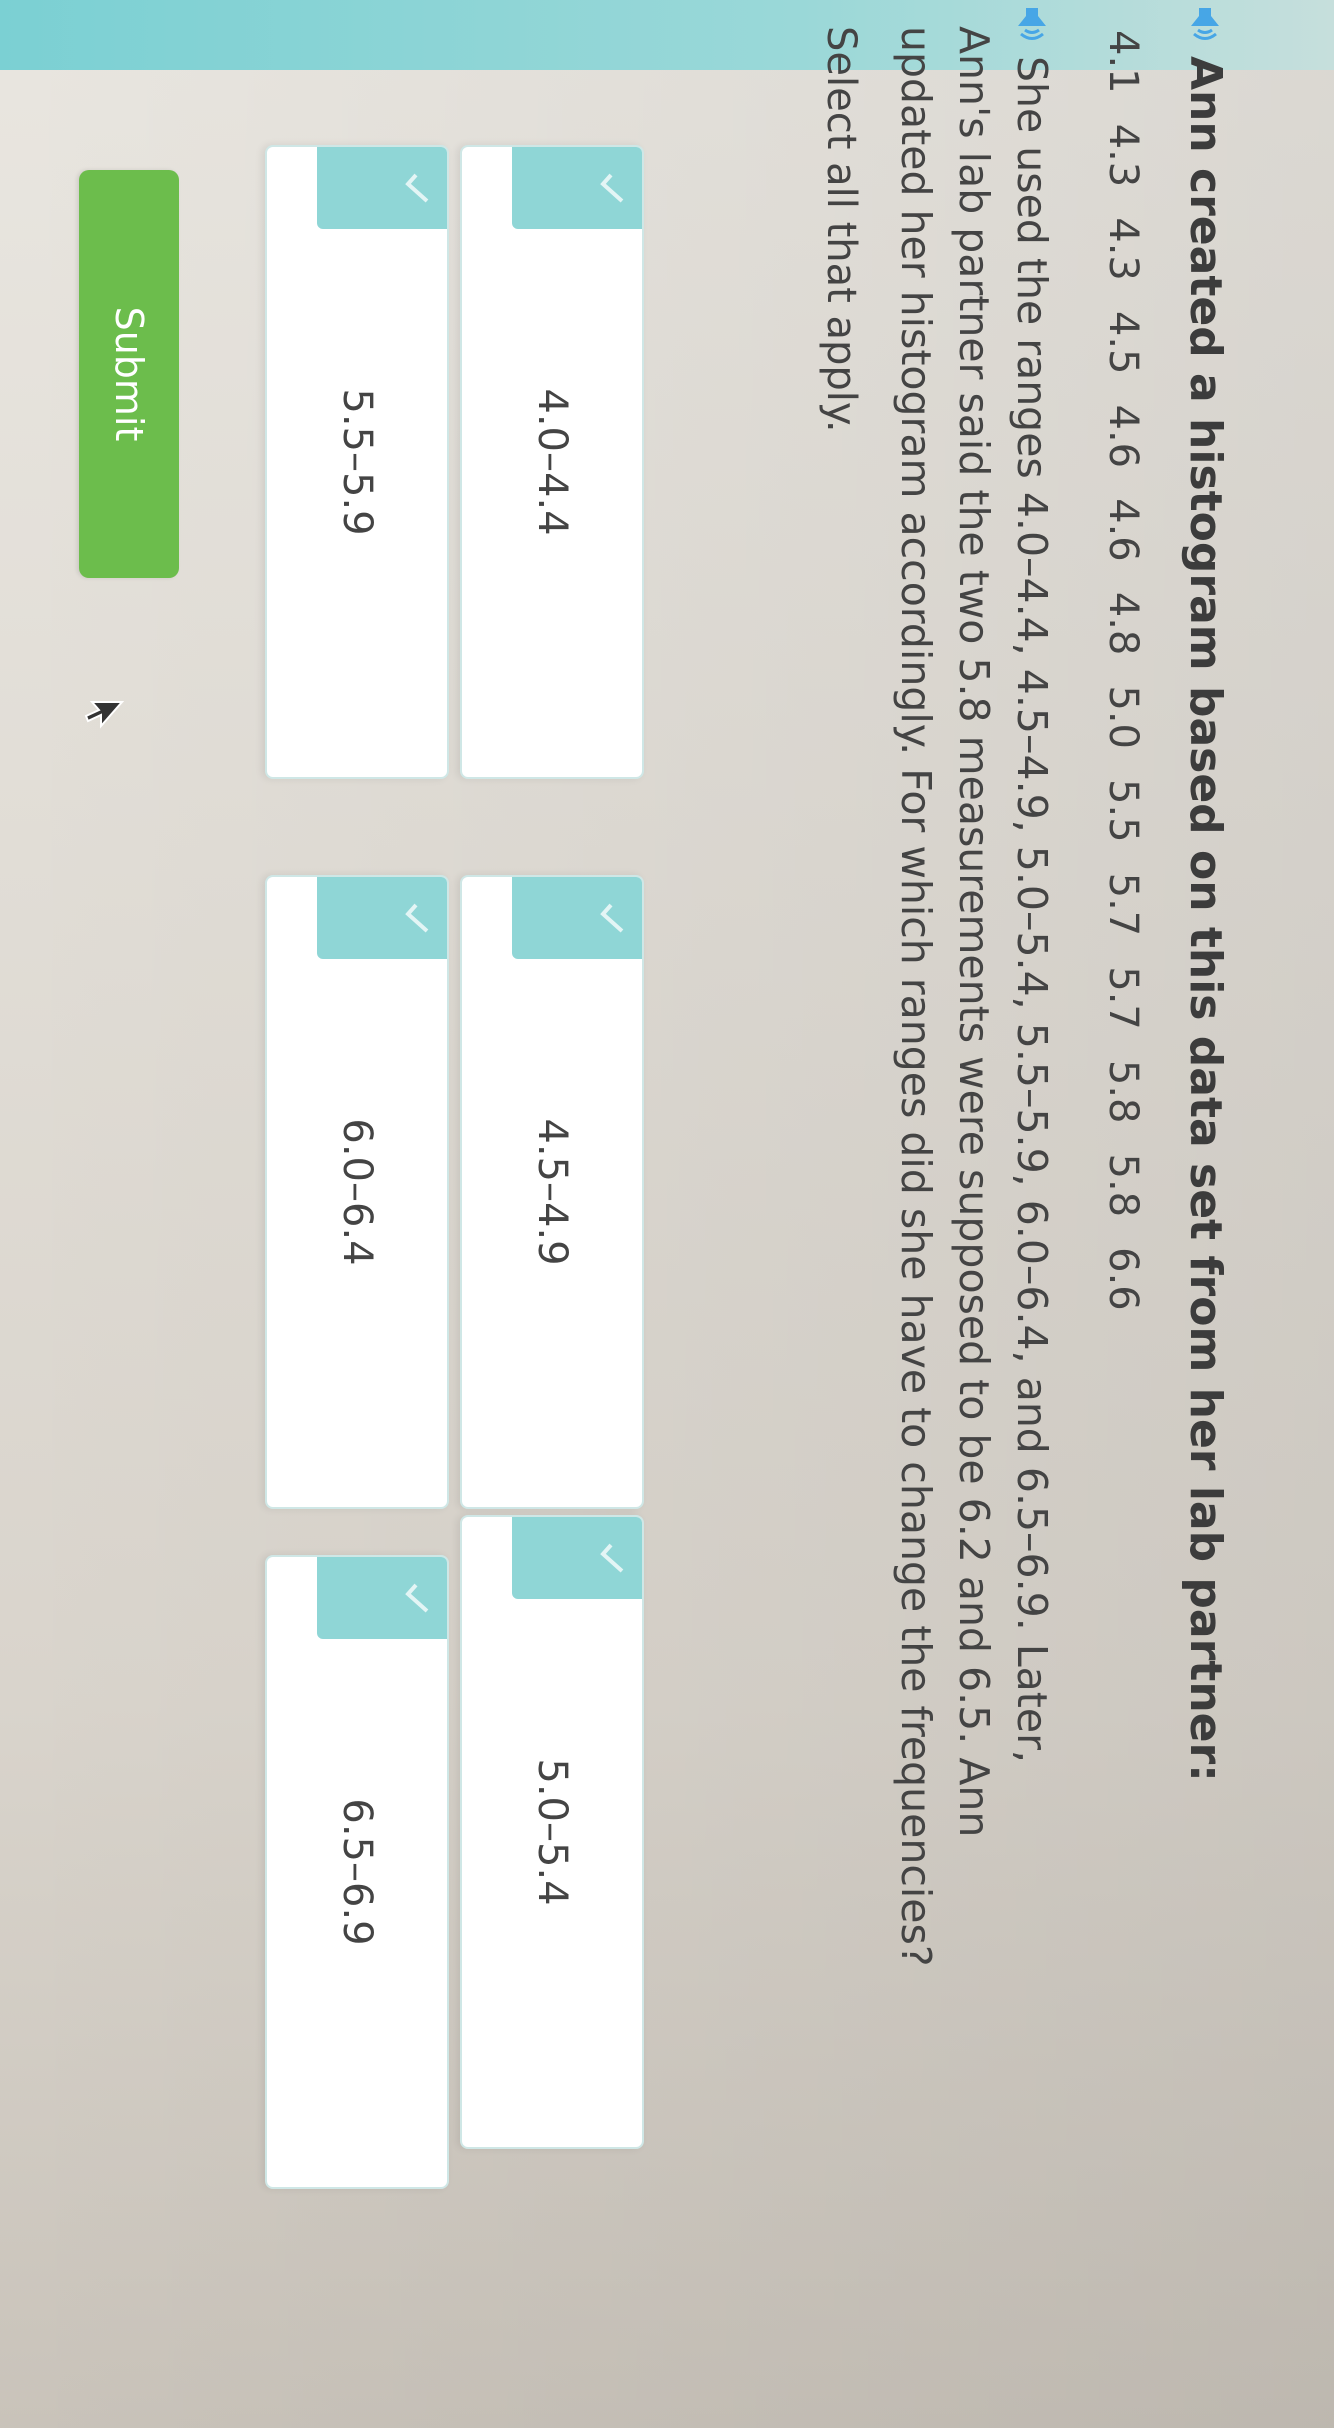 This screenshot has width=1334, height=2428. I want to click on option-label: 5.5–5.9, so click(357, 462).